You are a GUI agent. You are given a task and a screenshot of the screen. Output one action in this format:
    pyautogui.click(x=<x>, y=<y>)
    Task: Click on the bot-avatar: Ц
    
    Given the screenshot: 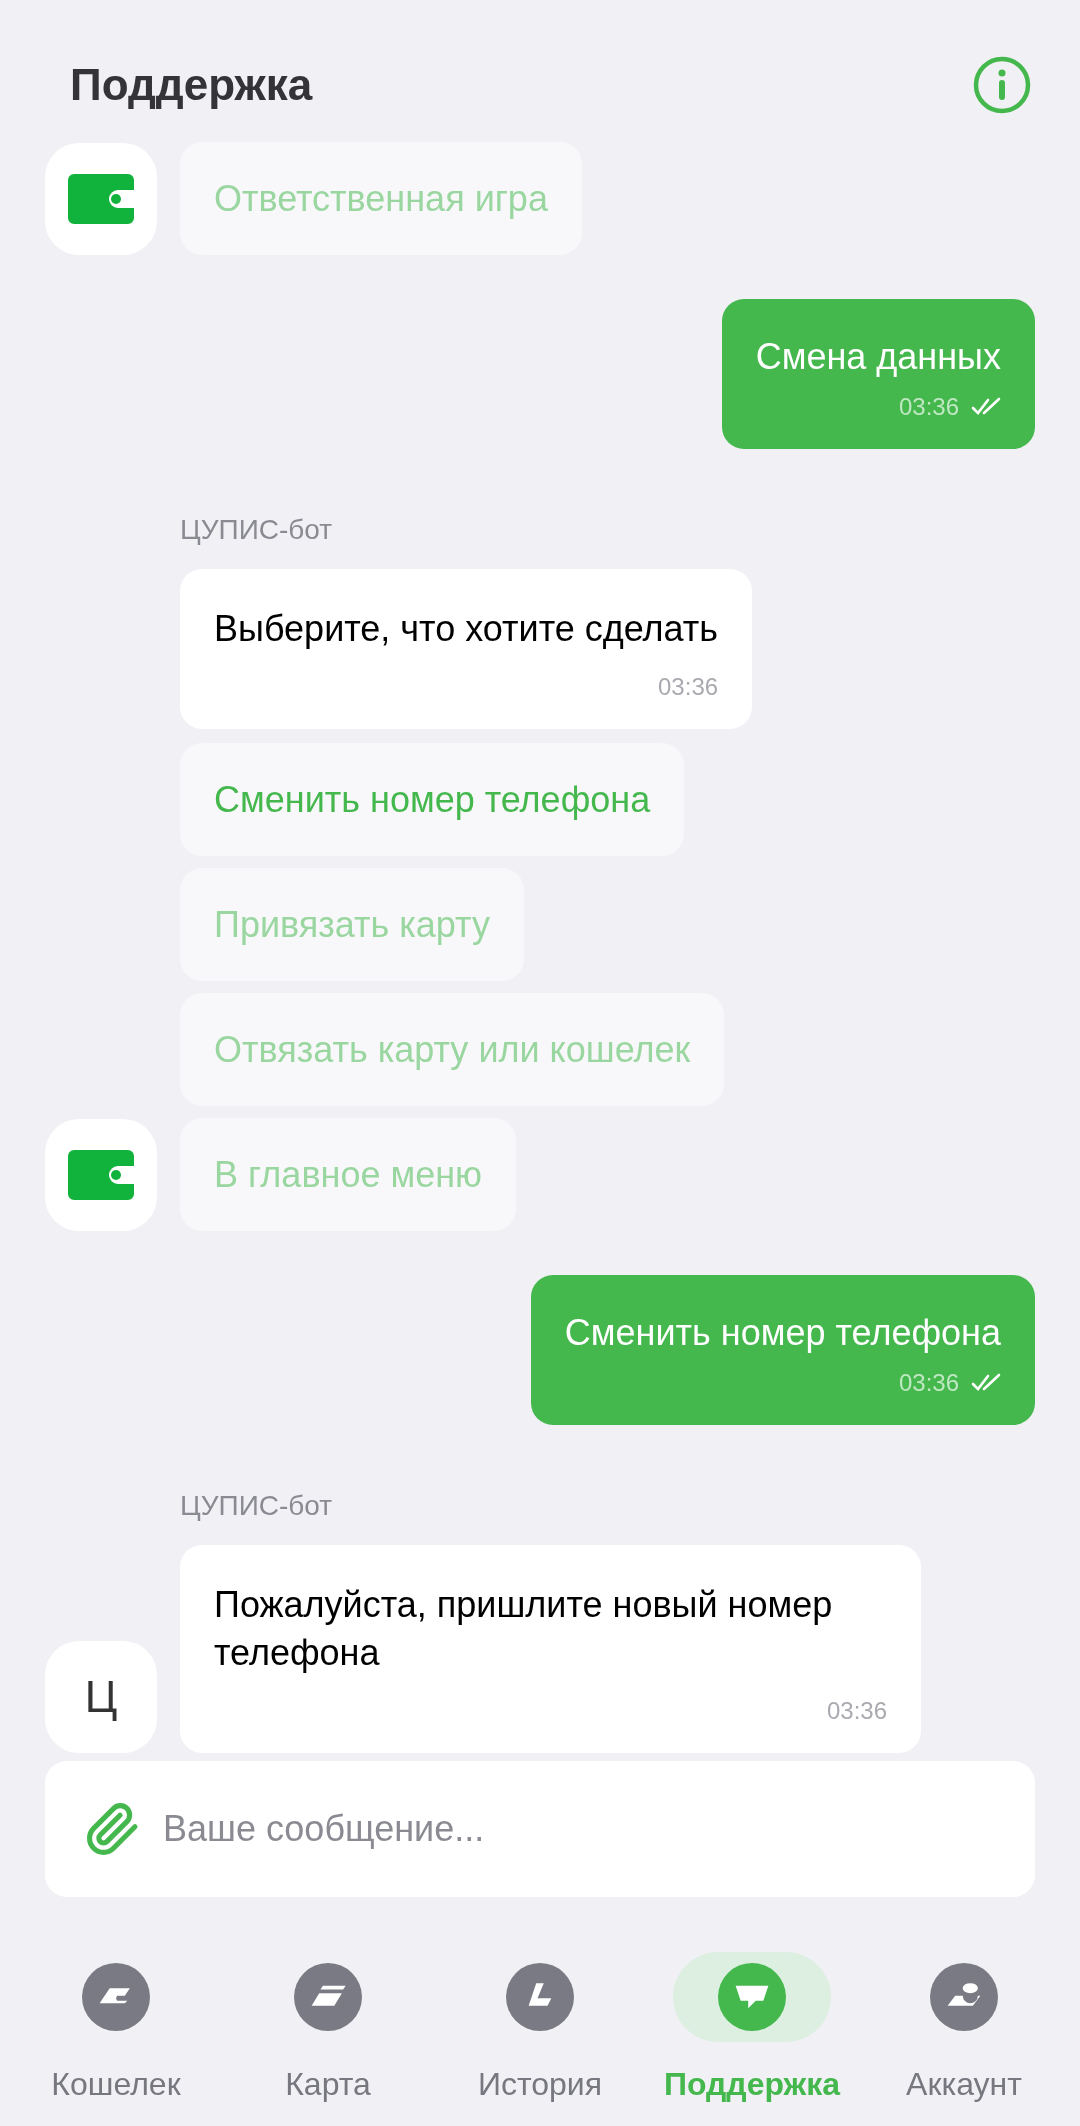 What is the action you would take?
    pyautogui.click(x=101, y=1697)
    